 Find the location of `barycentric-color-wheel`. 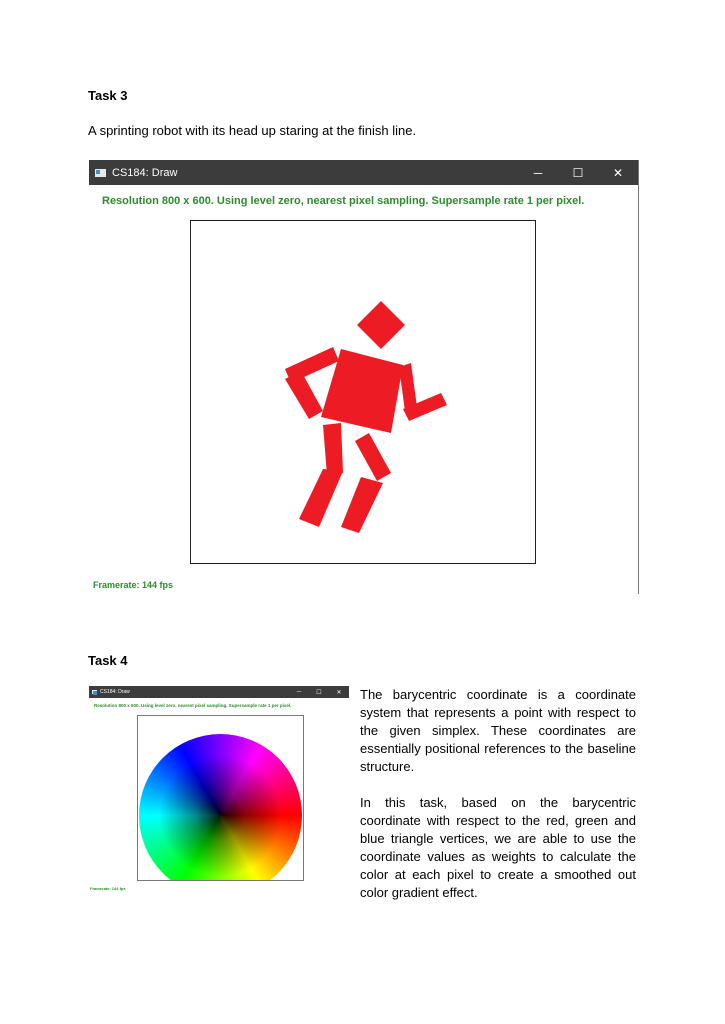

barycentric-color-wheel is located at coordinates (220, 807).